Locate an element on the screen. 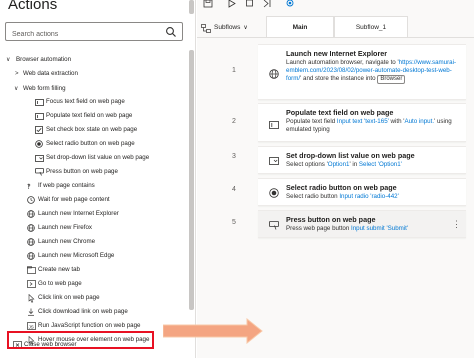 This screenshot has height=358, width=474. new-tab-icon is located at coordinates (31, 270).